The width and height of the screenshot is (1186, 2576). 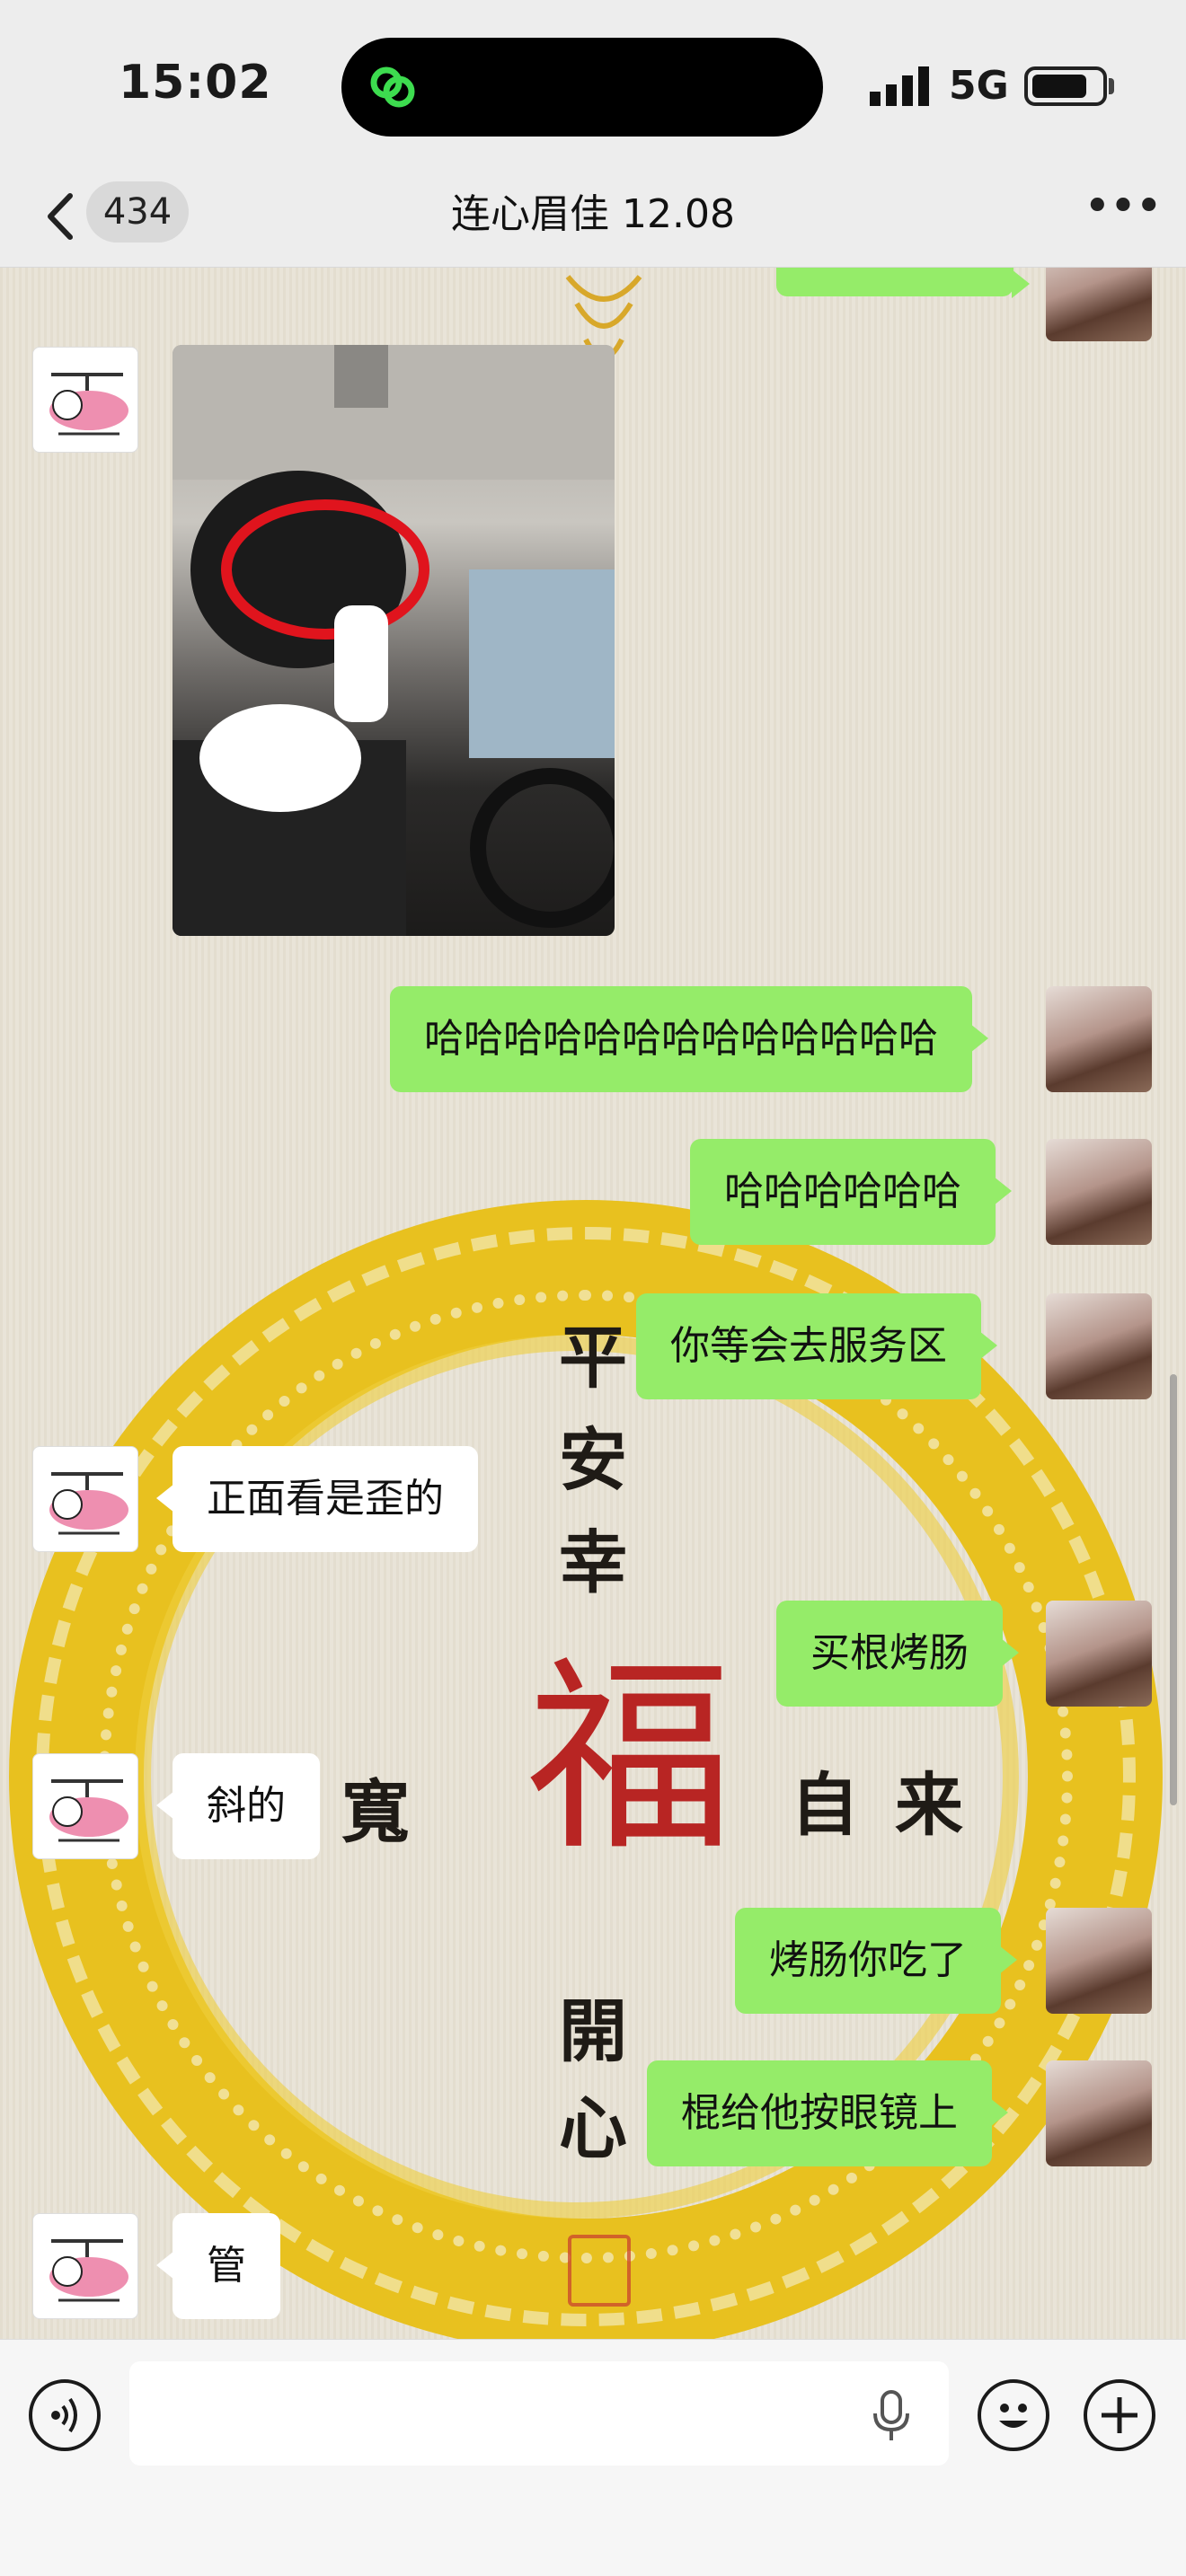 What do you see at coordinates (825, 1805) in the screenshot?
I see `wallpaper-char: 自` at bounding box center [825, 1805].